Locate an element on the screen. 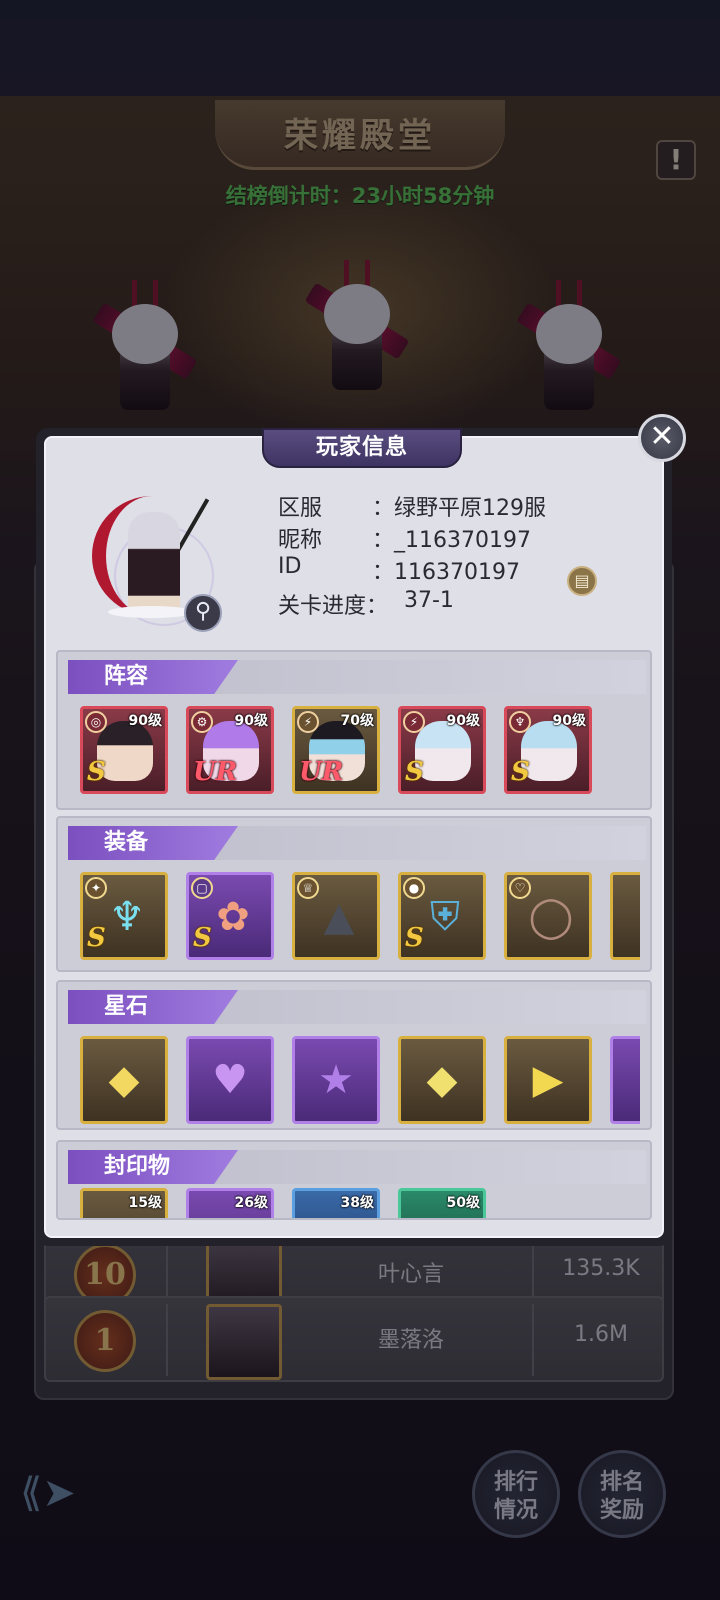 Image resolution: width=720 pixels, height=1600 pixels. star-stone-slot-1: ◆ is located at coordinates (124, 1080).